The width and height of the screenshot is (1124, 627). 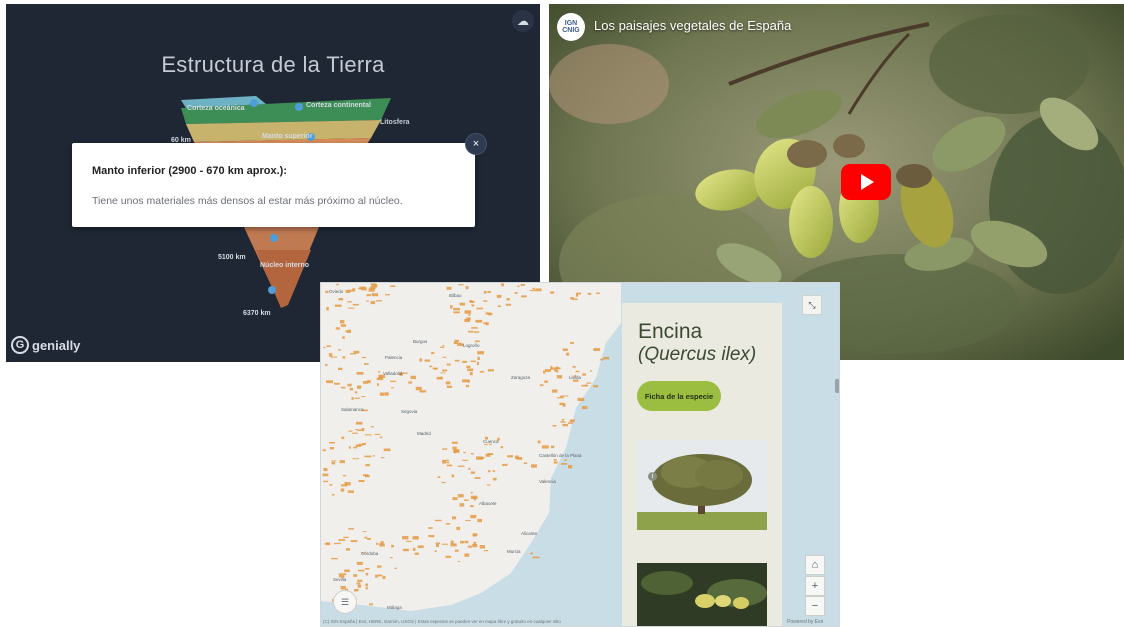 I want to click on legend-list-icon: ☰, so click(x=345, y=602).